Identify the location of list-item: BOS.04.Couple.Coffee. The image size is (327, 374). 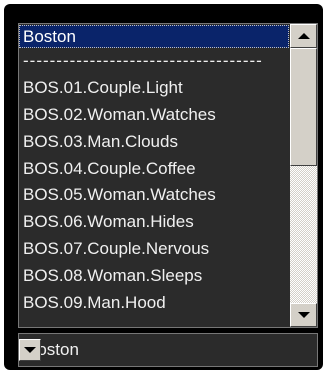
(154, 169).